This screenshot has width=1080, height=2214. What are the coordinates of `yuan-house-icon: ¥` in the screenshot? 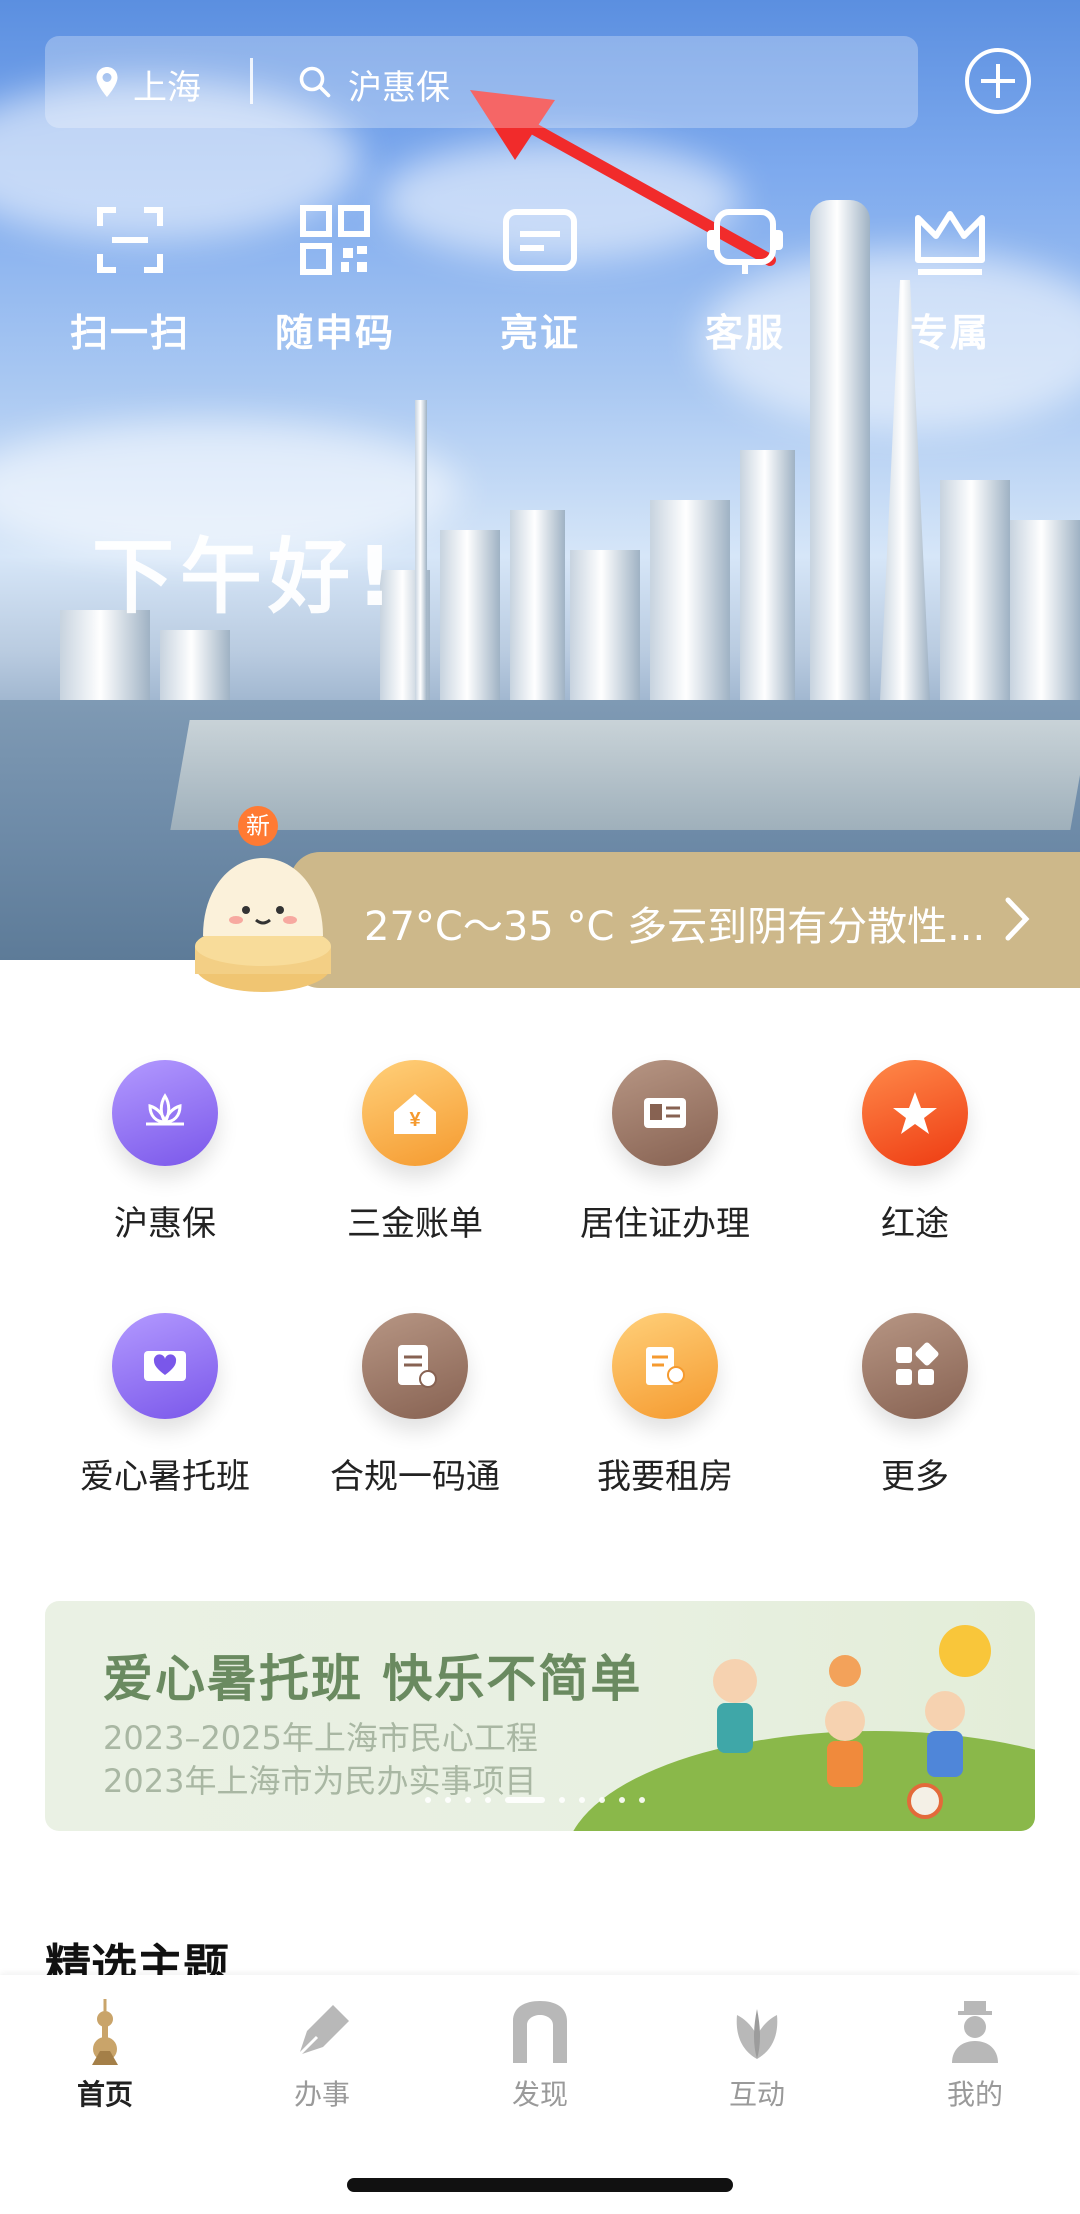 It's located at (415, 1114).